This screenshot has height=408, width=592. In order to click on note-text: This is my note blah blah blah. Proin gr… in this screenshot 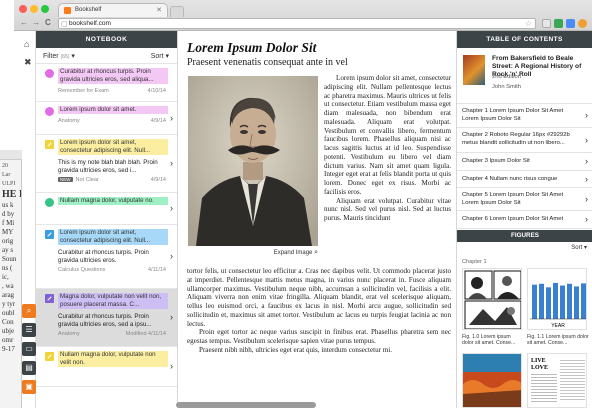, I will do `click(108, 166)`.